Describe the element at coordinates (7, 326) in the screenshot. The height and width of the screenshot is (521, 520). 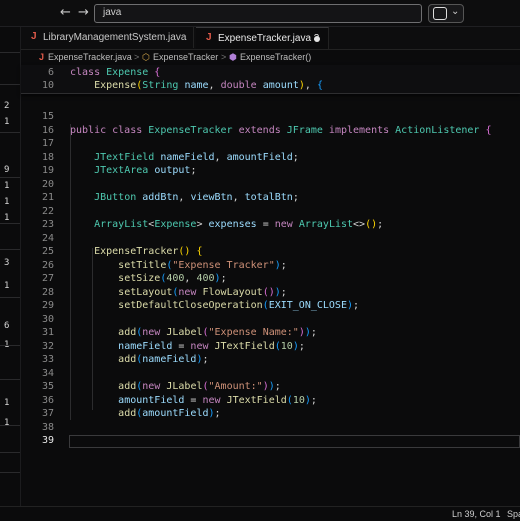
I see `change-count: 6` at that location.